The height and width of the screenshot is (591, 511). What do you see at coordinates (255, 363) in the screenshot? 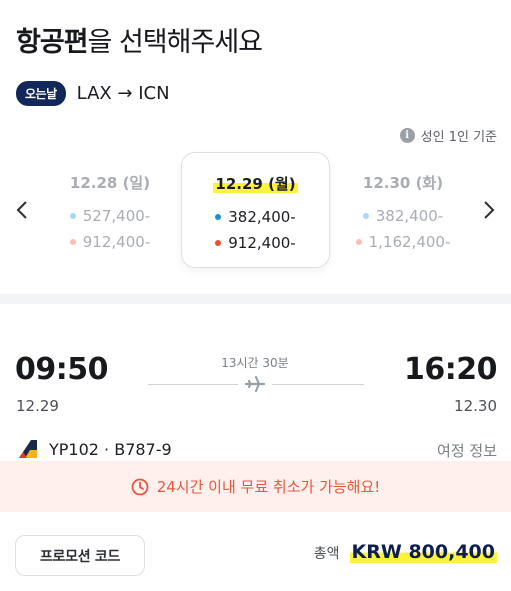
I see `flight-duration: 13시간 30분` at bounding box center [255, 363].